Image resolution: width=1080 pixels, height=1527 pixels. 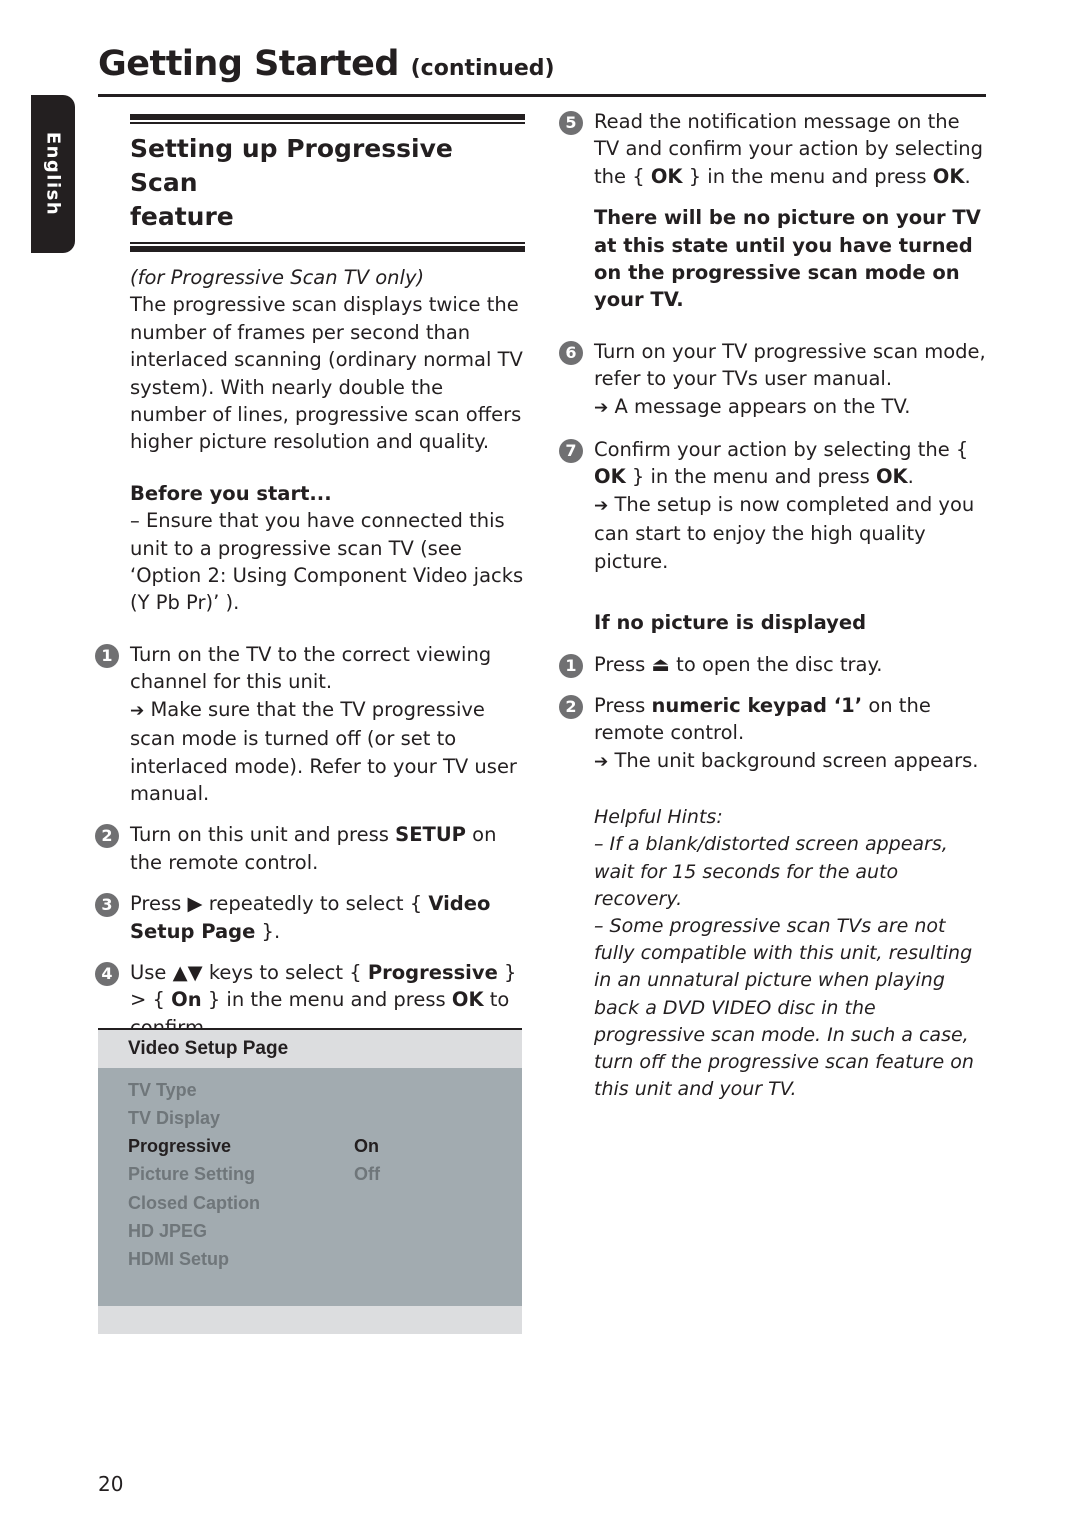 What do you see at coordinates (315, 904) in the screenshot?
I see `step-text: repeatedly to select {` at bounding box center [315, 904].